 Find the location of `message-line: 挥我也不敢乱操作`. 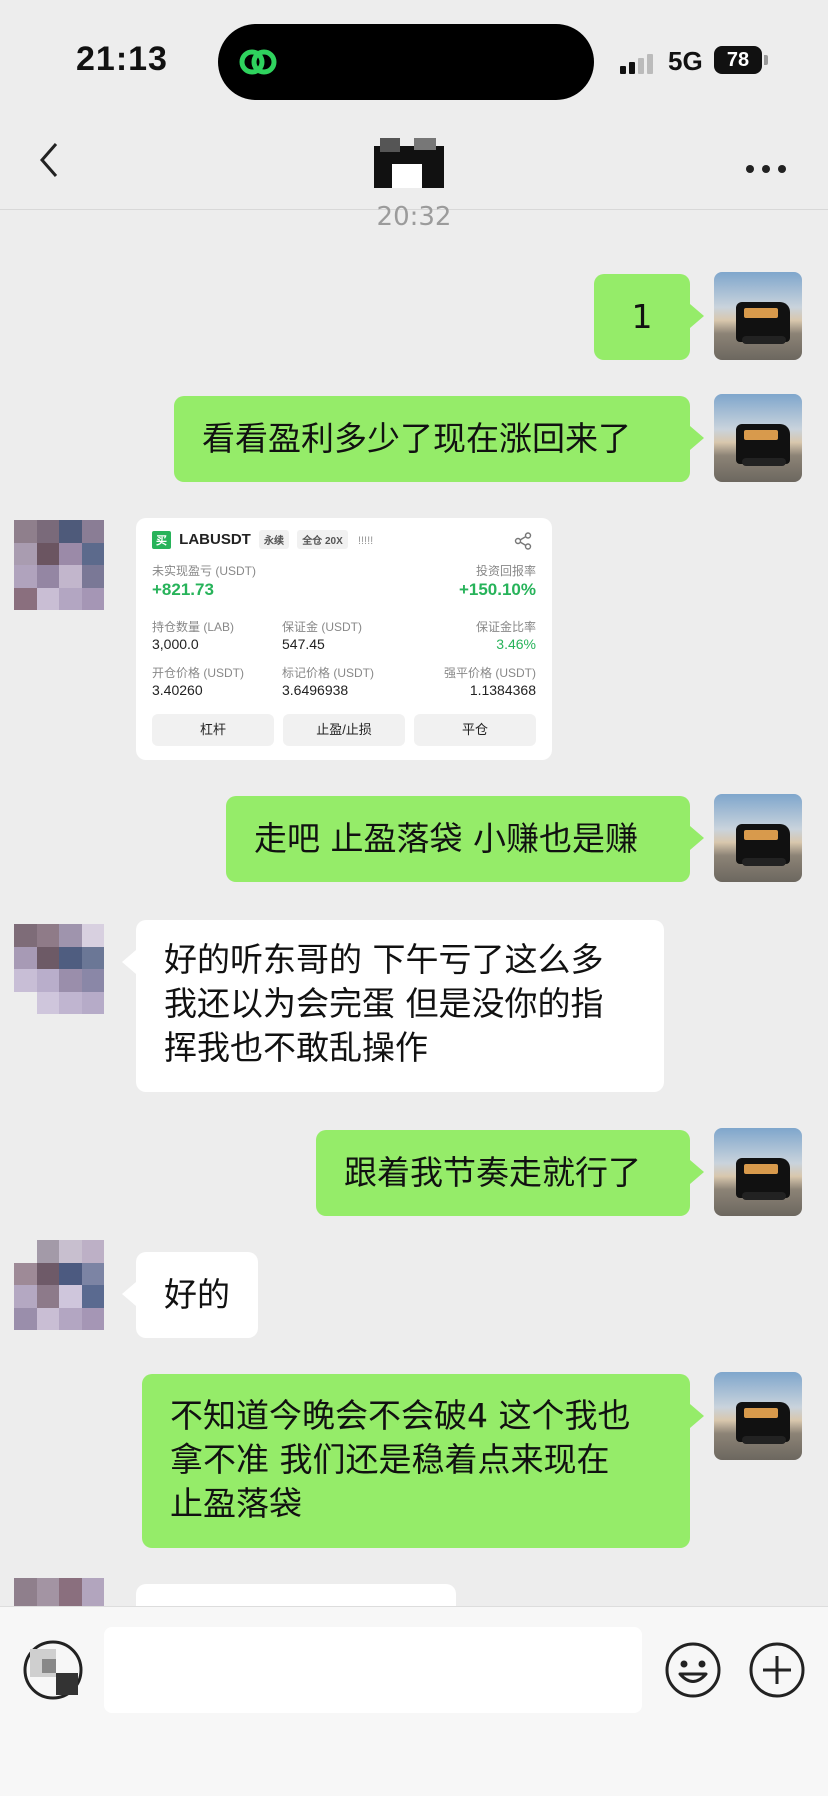

message-line: 挥我也不敢乱操作 is located at coordinates (296, 1047).